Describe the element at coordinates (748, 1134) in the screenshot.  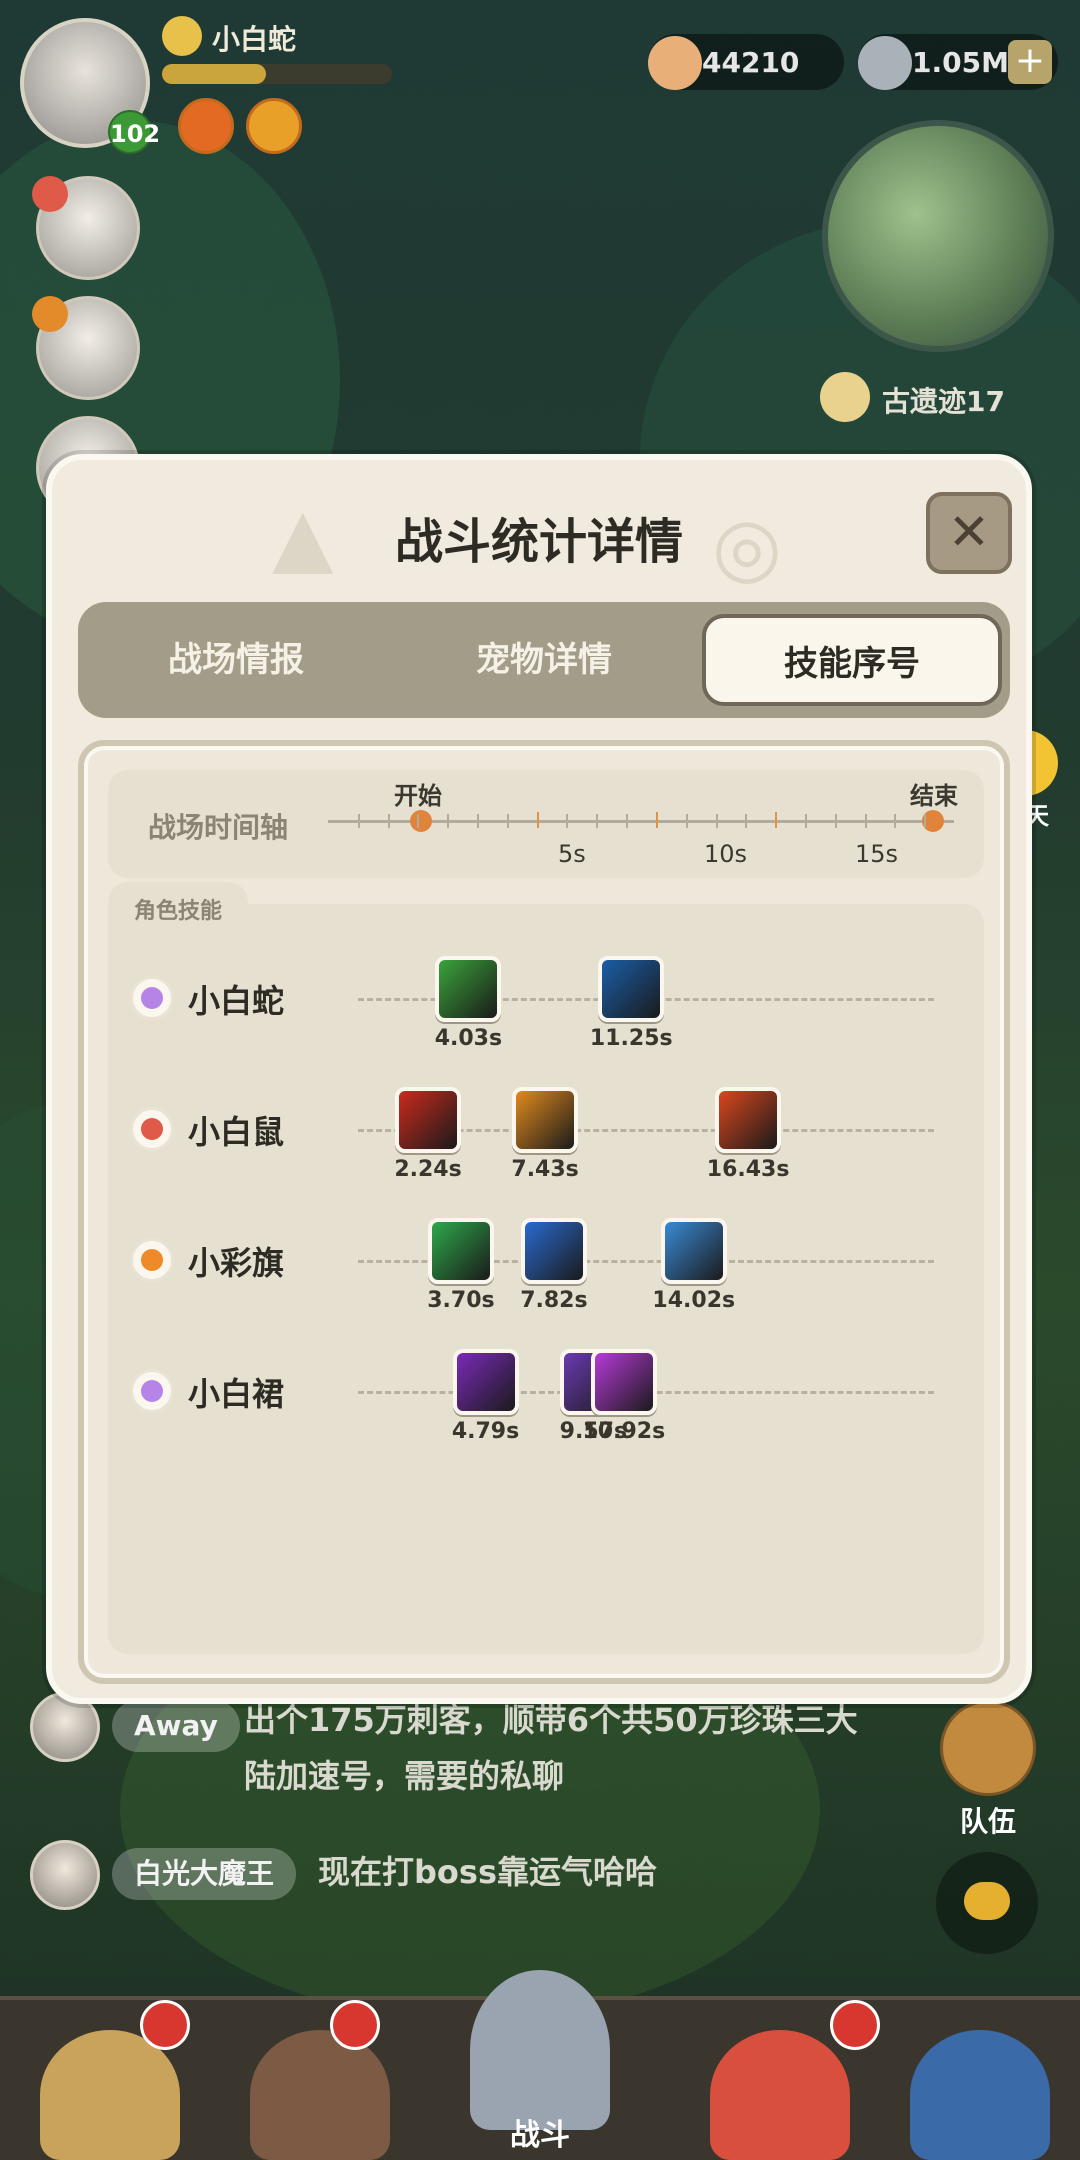
I see `skill-cast: 16.43s` at that location.